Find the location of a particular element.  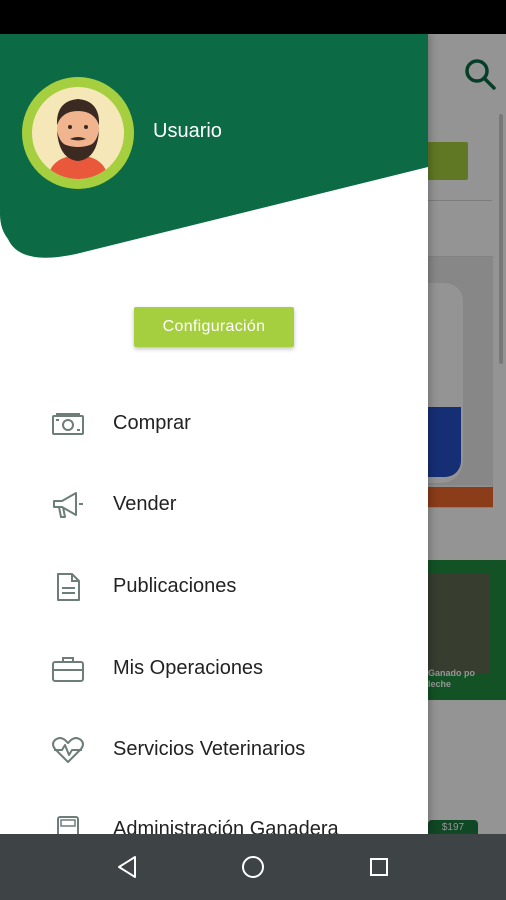

avatar is located at coordinates (78, 133).